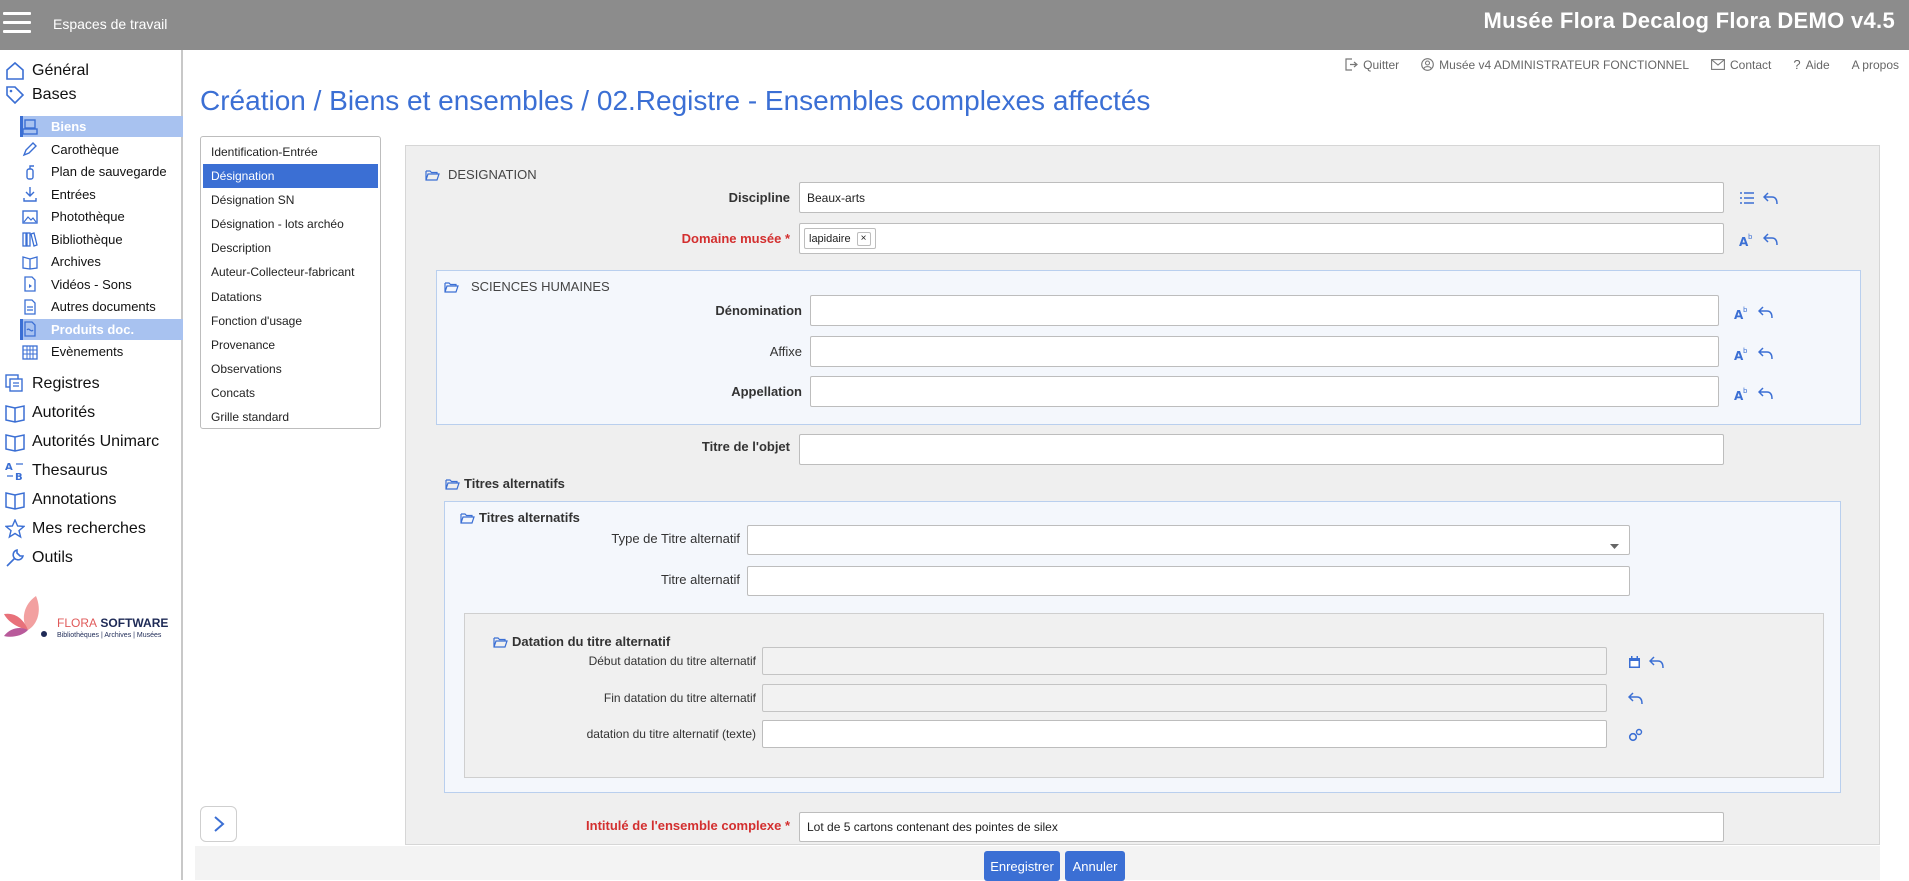 This screenshot has height=881, width=1909. I want to click on about-link: A propos, so click(1875, 64).